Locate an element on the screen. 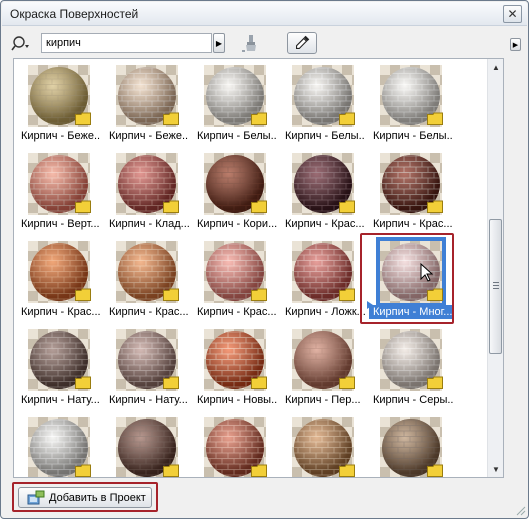 This screenshot has height=519, width=529. eyedropper-button is located at coordinates (302, 43).